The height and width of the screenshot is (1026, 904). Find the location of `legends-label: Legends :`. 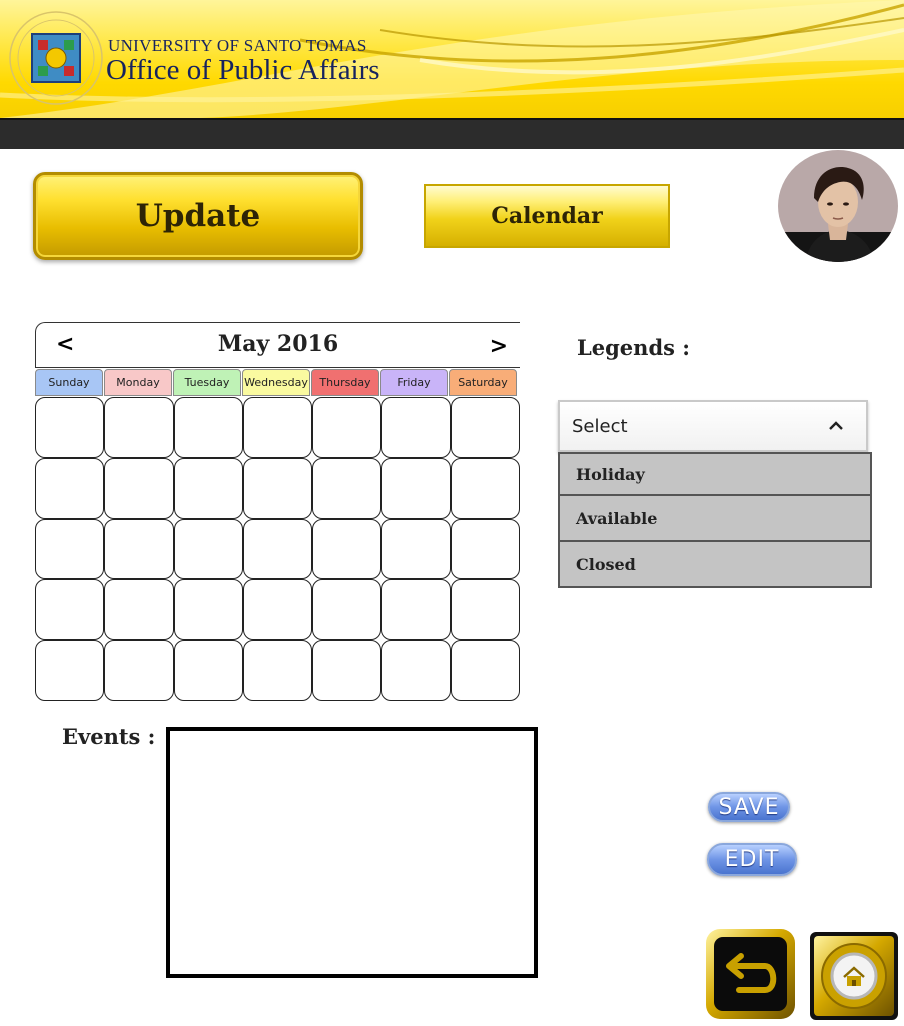

legends-label: Legends : is located at coordinates (634, 347).